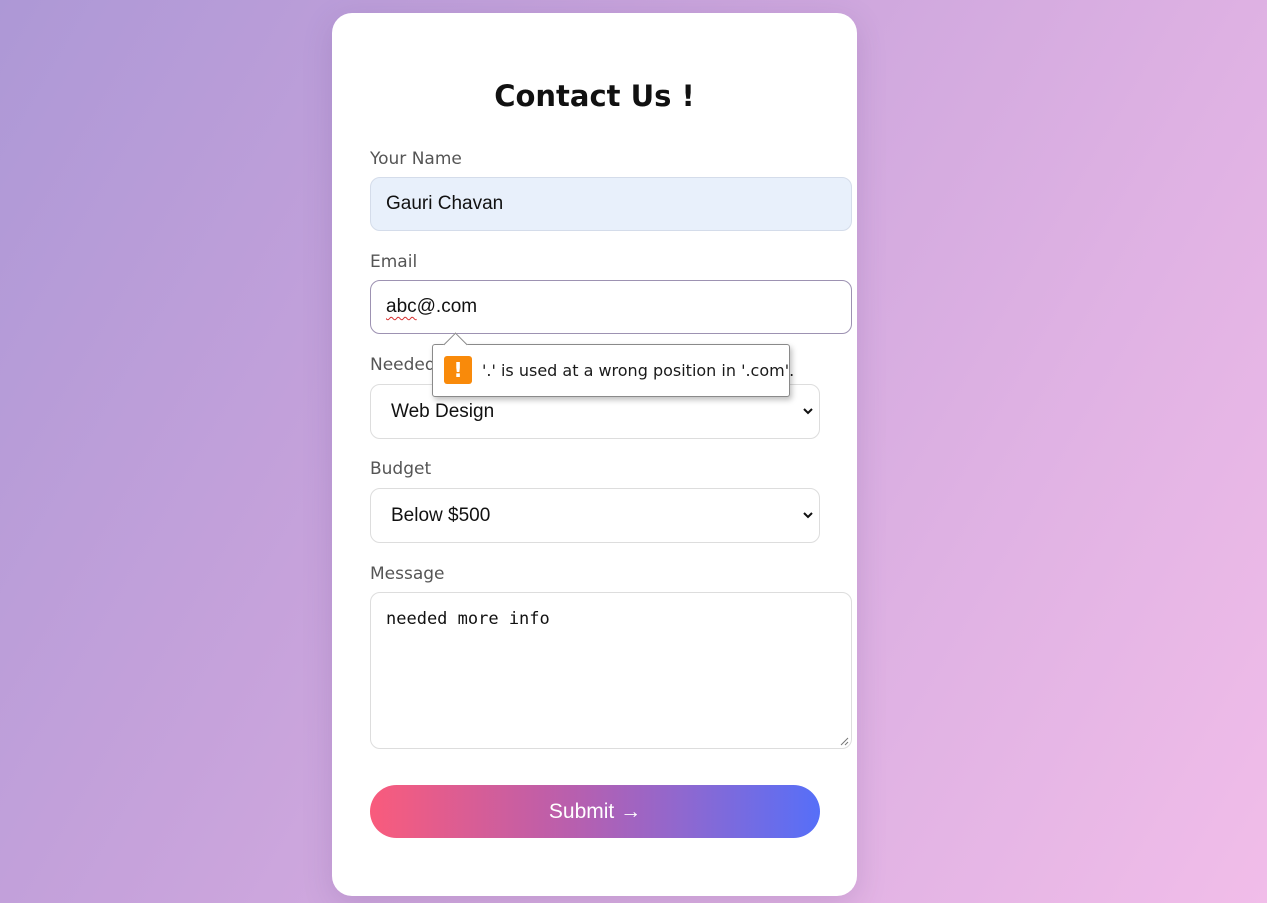 Image resolution: width=1267 pixels, height=903 pixels. What do you see at coordinates (441, 515) in the screenshot?
I see `budget-select-value: Below $500` at bounding box center [441, 515].